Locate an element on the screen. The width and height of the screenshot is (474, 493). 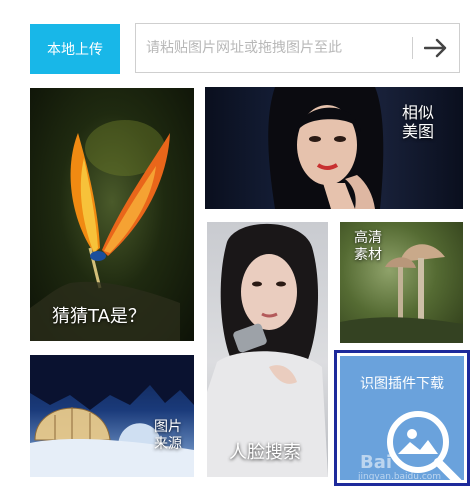
plugin-watermark-url: jingyan.baidu.com is located at coordinates (400, 477).